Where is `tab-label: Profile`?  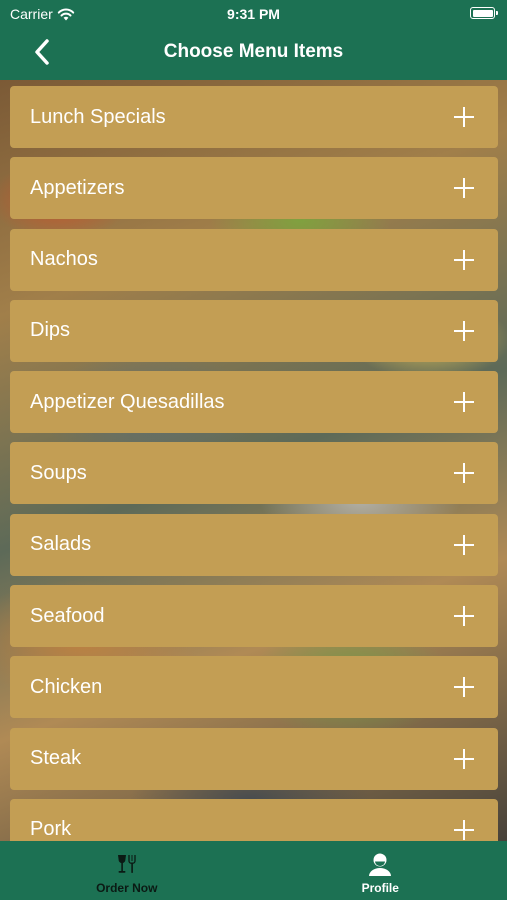
tab-label: Profile is located at coordinates (380, 888).